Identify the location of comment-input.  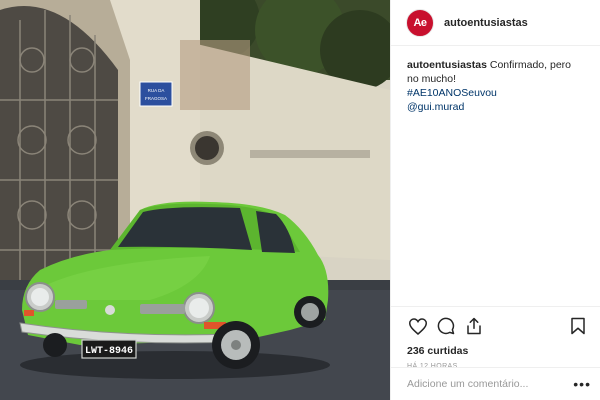
(490, 384).